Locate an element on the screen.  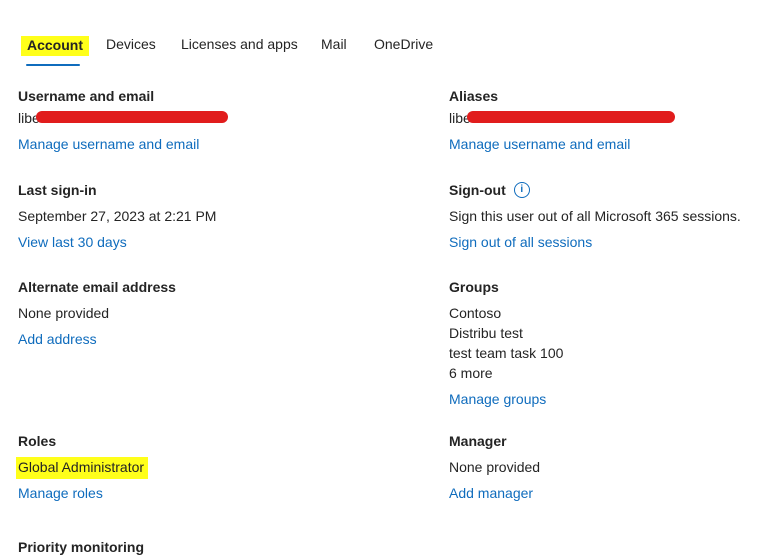
tab-devices: Devices is located at coordinates (131, 44).